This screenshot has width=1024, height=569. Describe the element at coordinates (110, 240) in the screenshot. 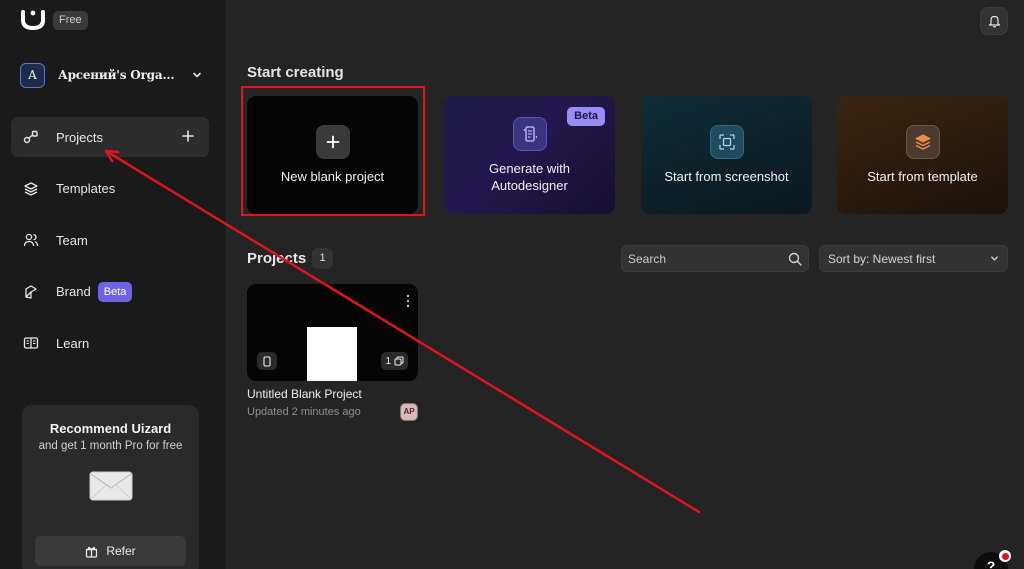

I see `sidebar-item-team: Team` at that location.